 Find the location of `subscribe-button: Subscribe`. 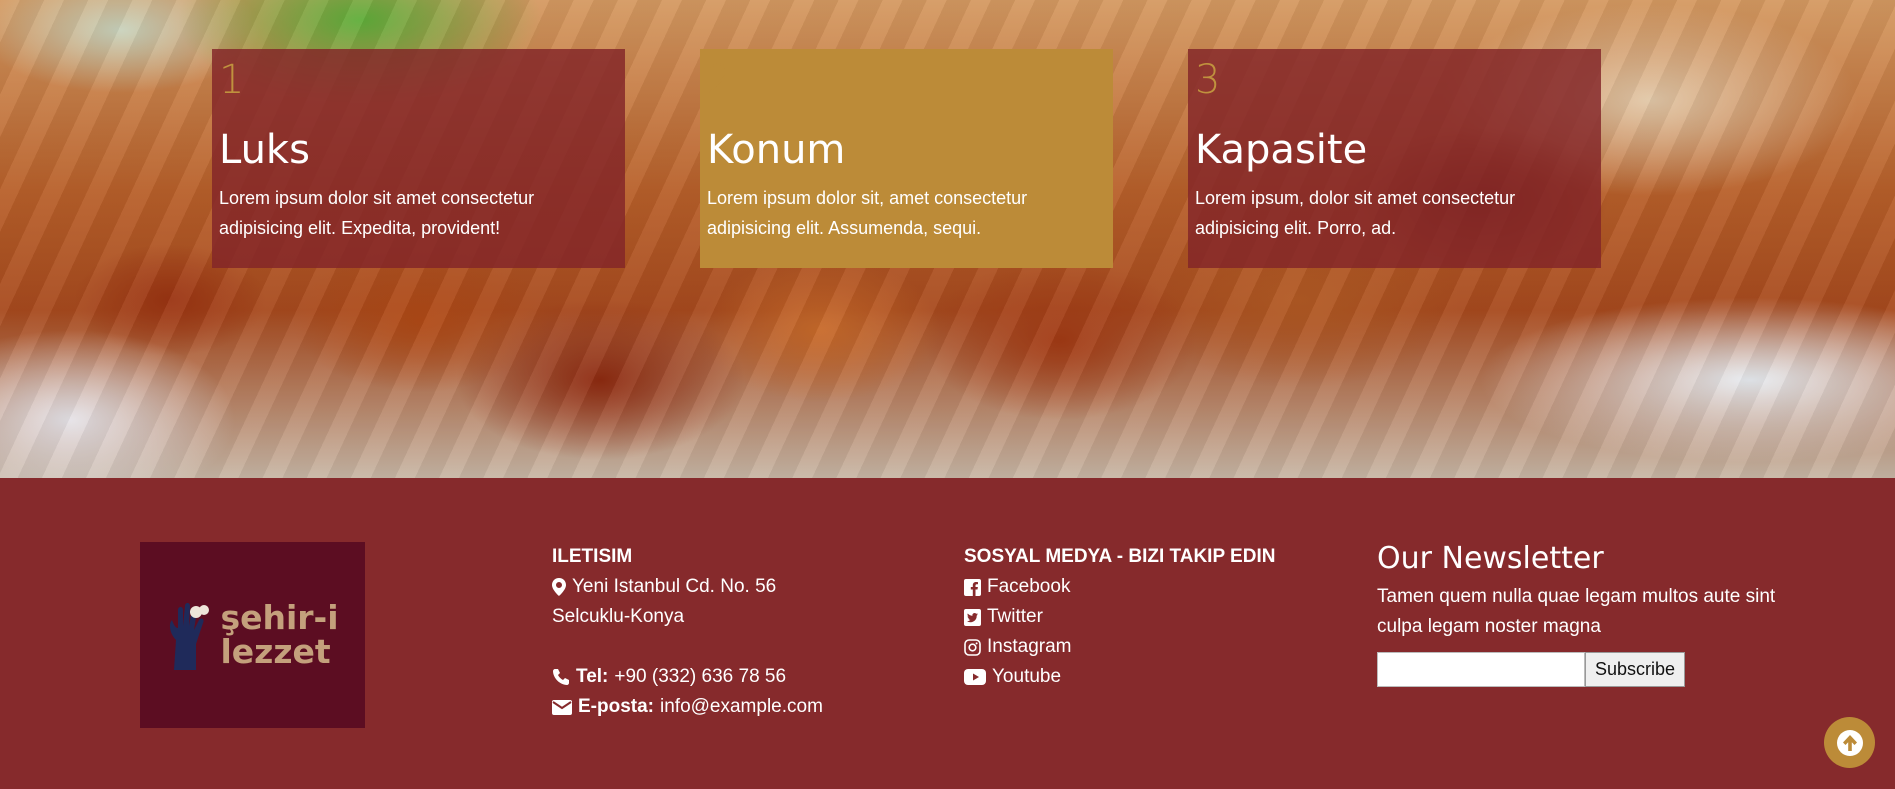

subscribe-button: Subscribe is located at coordinates (1635, 669).